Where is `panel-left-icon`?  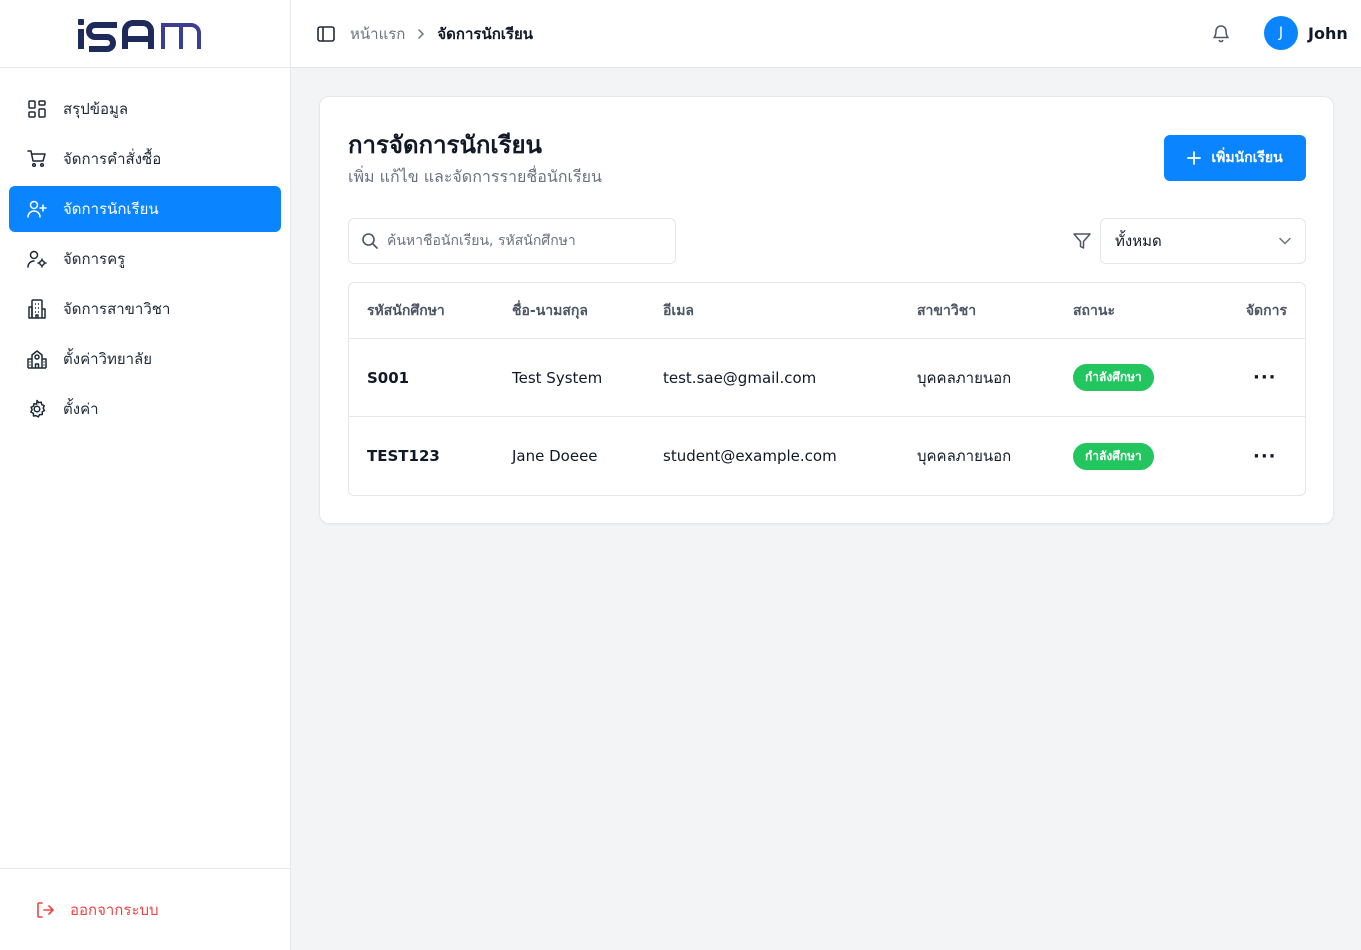
panel-left-icon is located at coordinates (326, 33).